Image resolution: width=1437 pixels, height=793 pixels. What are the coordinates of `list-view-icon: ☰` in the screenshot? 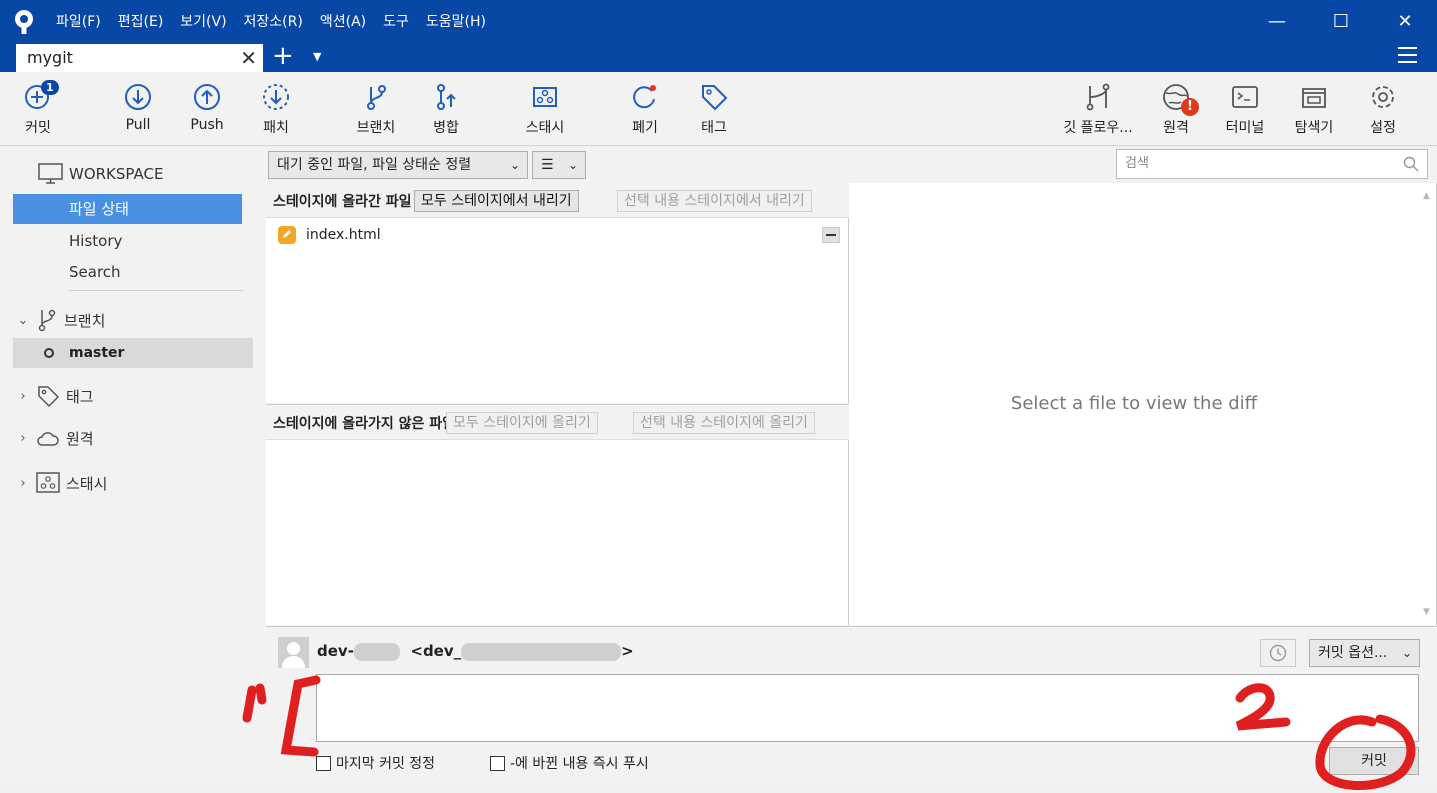 It's located at (547, 165).